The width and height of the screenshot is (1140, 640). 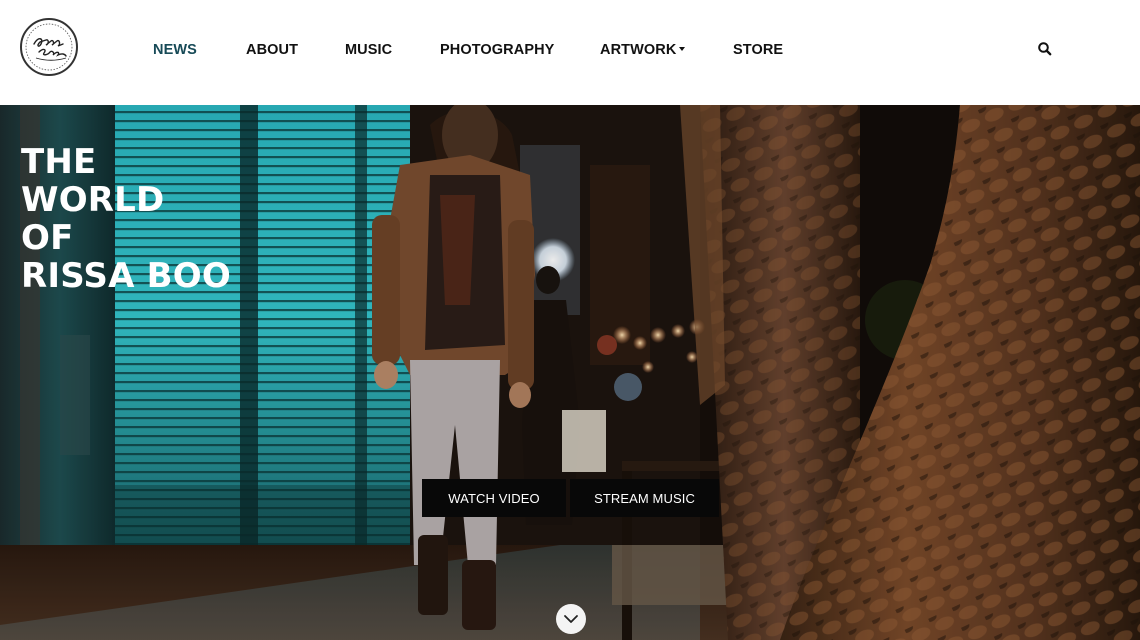 I want to click on nav-item-about: ABOUT, so click(x=272, y=52).